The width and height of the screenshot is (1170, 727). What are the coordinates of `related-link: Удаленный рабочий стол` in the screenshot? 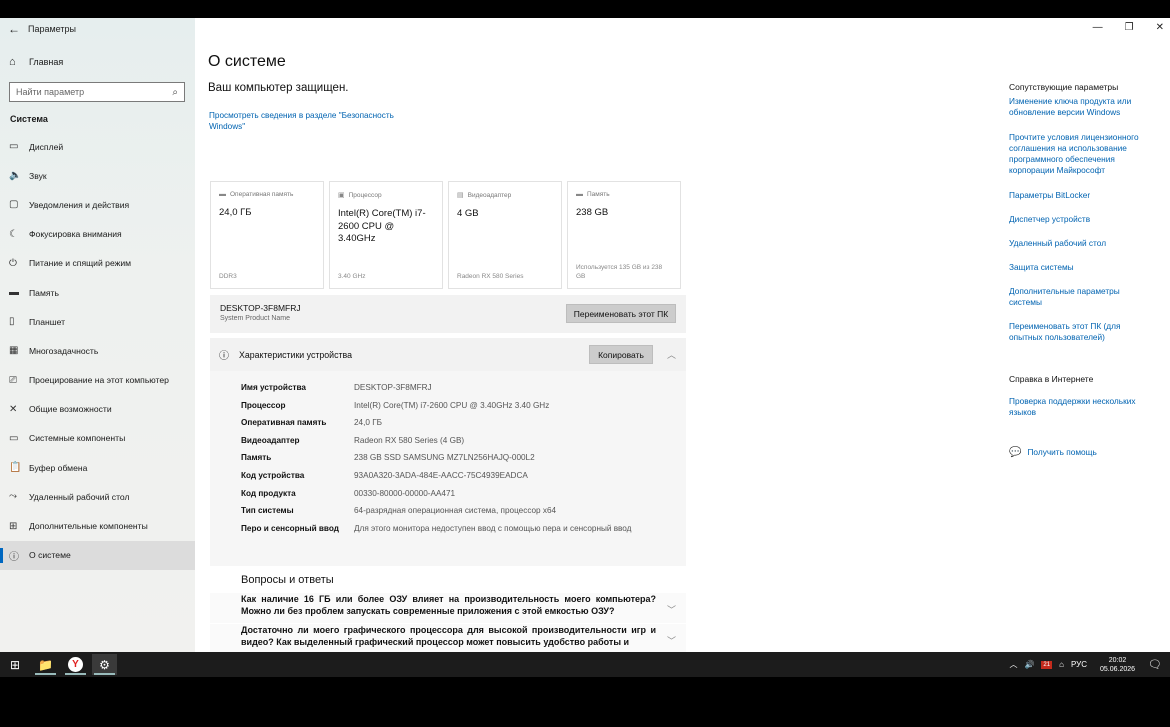 It's located at (1079, 243).